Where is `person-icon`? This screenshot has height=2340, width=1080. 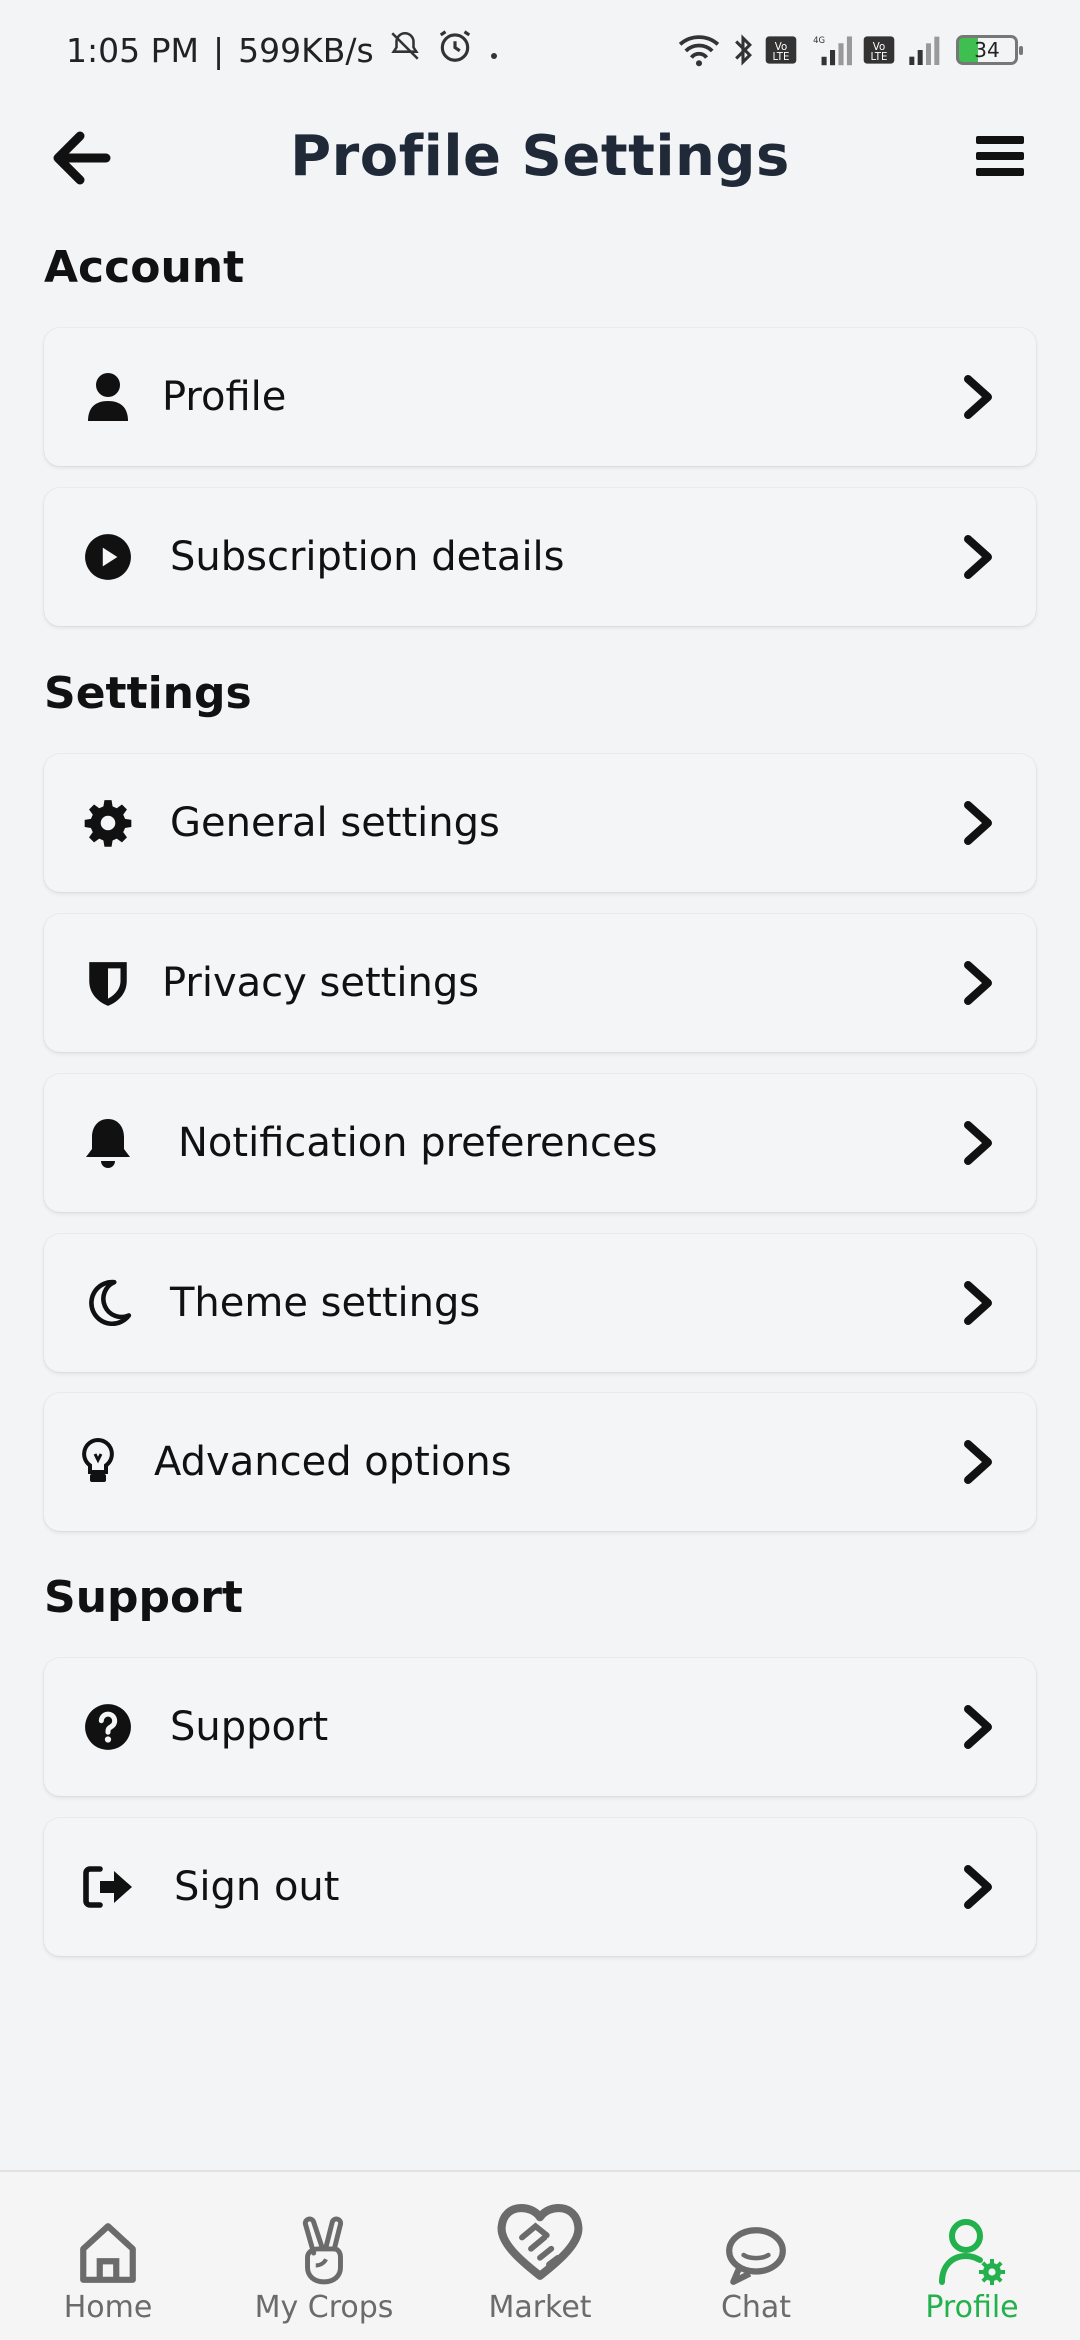
person-icon is located at coordinates (108, 397).